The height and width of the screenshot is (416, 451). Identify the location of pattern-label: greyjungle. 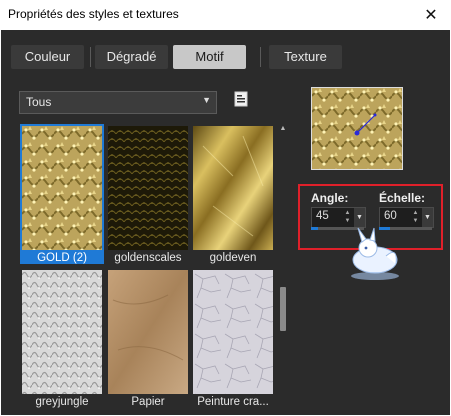
(62, 402).